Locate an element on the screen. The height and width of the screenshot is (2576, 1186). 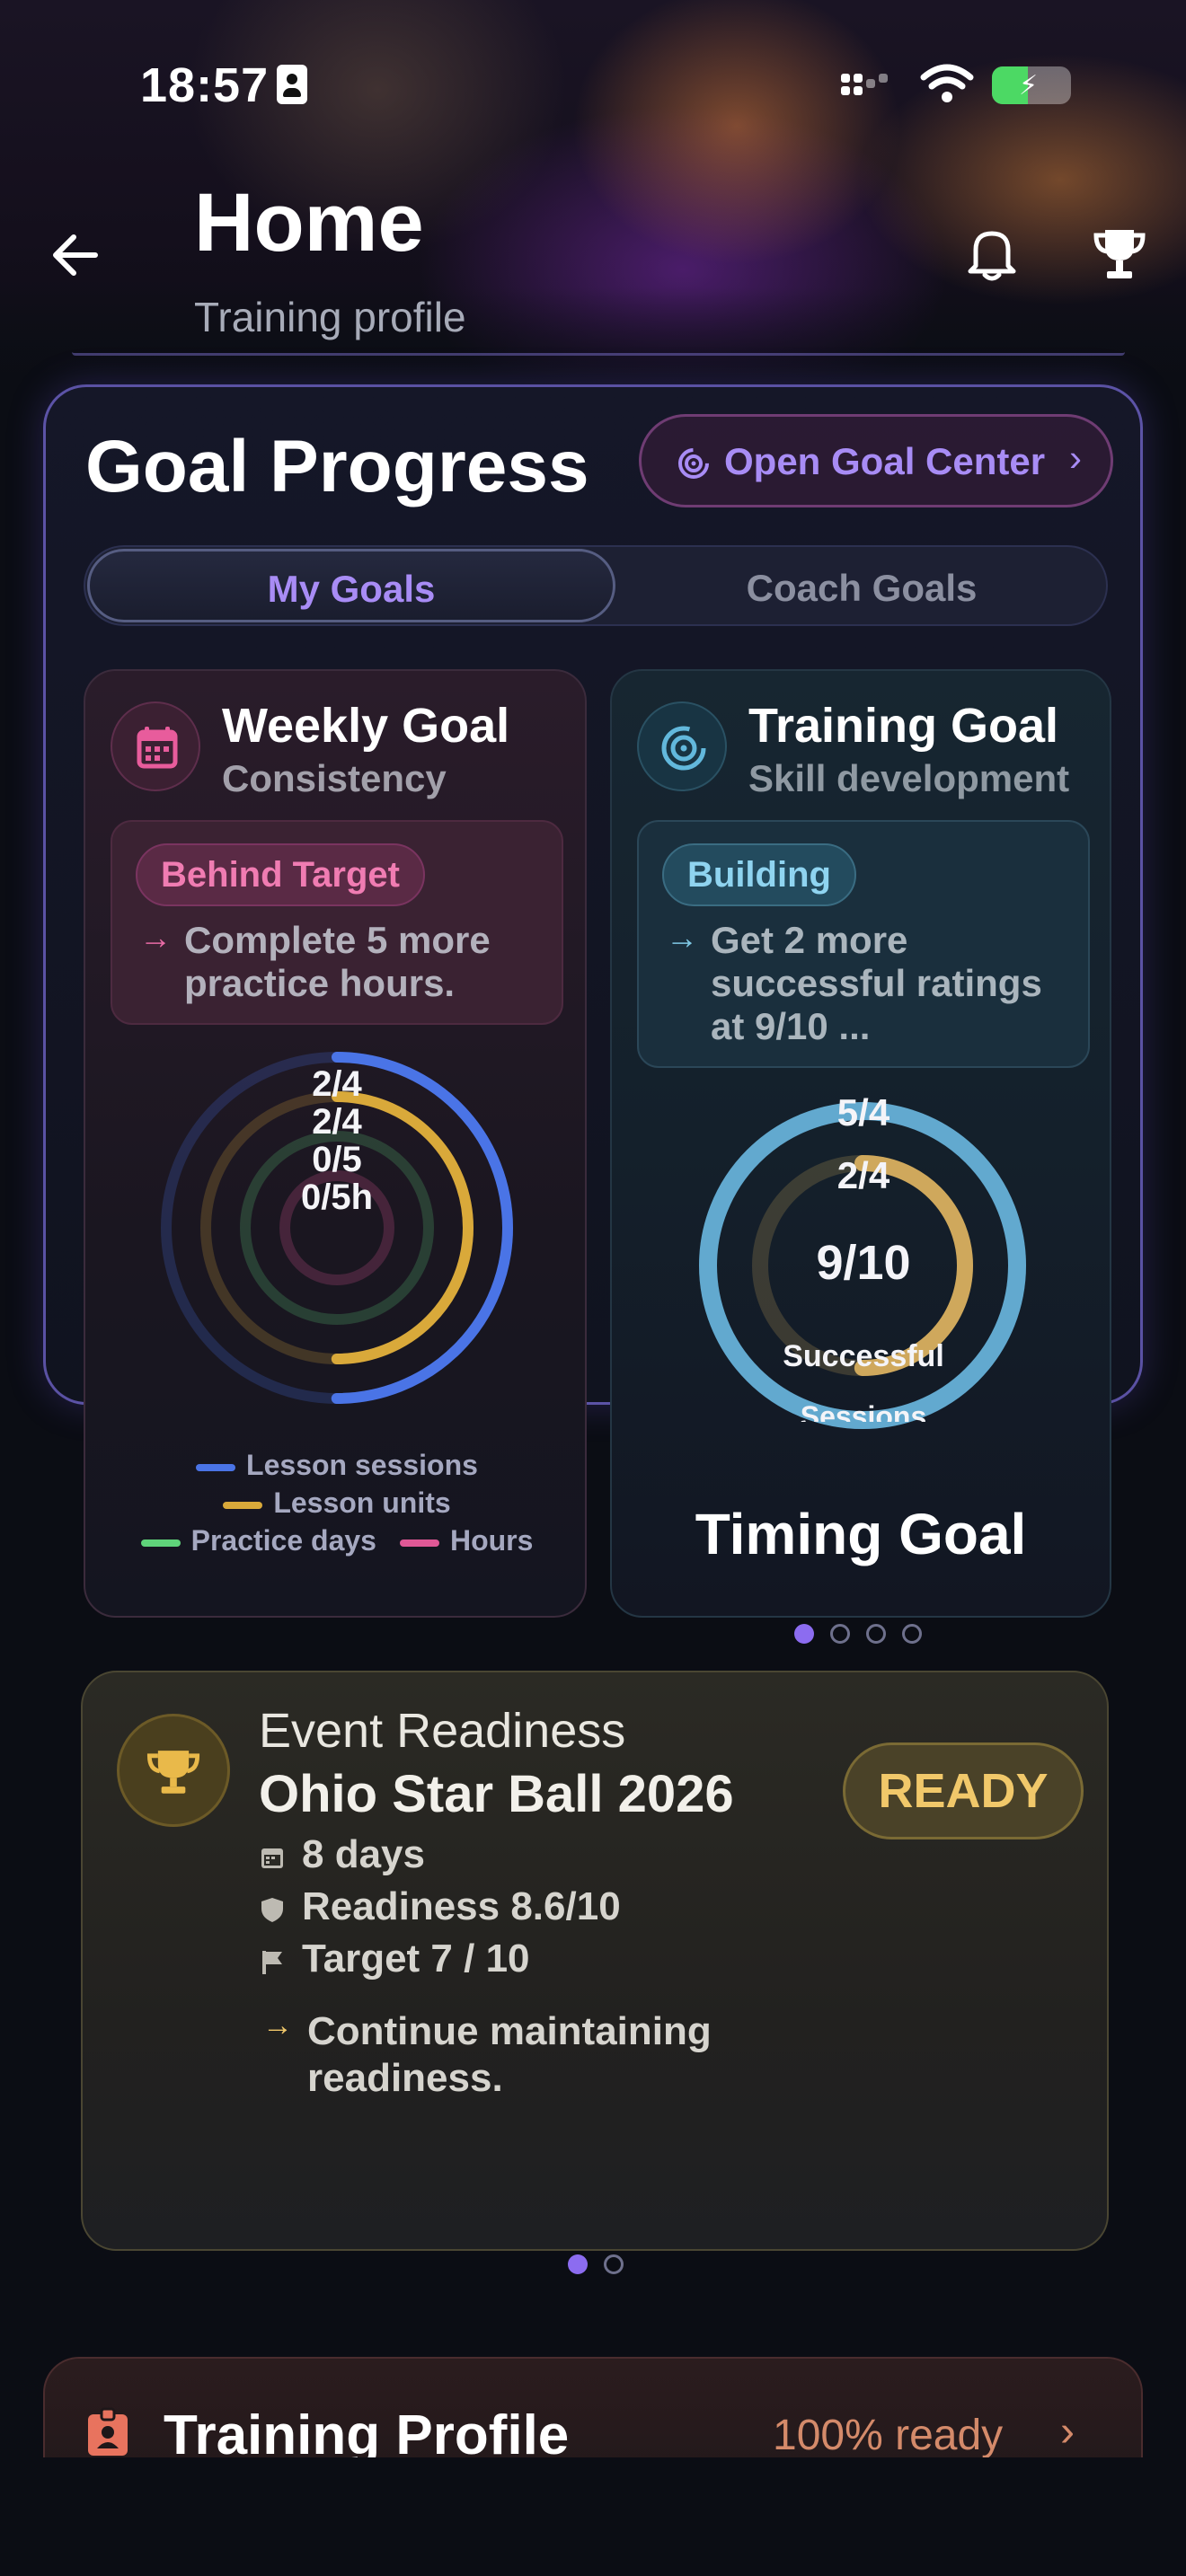
ring-label: 5/4 is located at coordinates (863, 1112).